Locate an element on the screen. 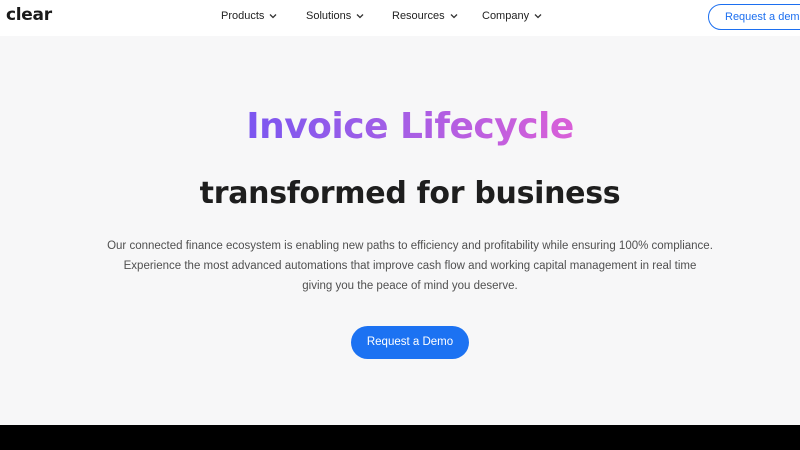 This screenshot has height=450, width=800. nav-item-label: Products is located at coordinates (243, 16).